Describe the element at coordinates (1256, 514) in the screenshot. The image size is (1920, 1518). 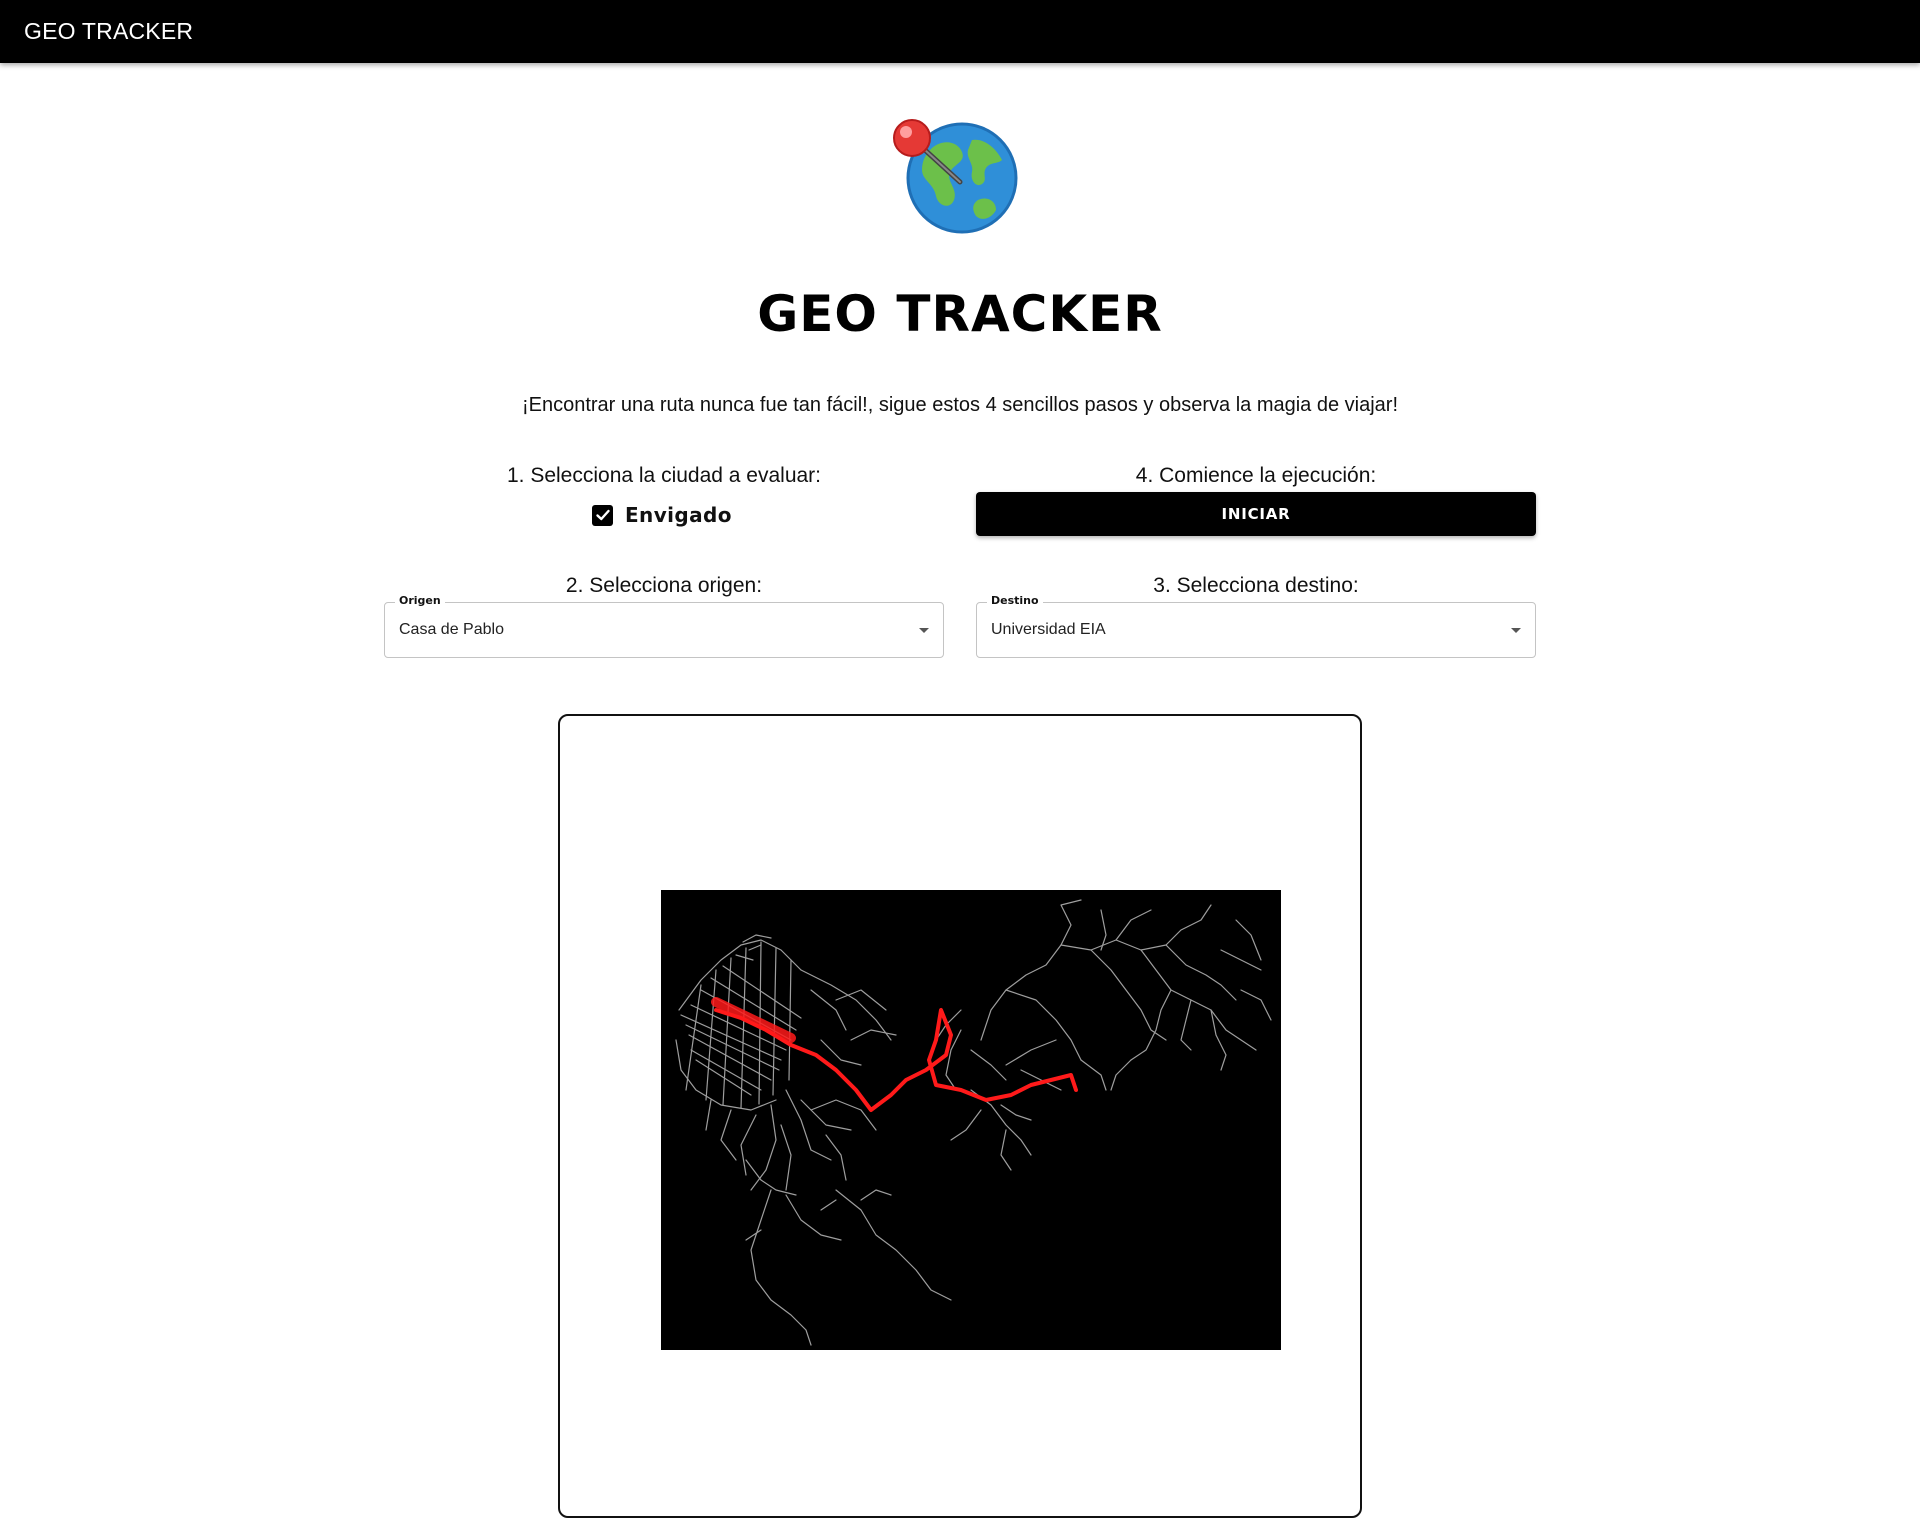
I see `start-button: INICIAR` at that location.